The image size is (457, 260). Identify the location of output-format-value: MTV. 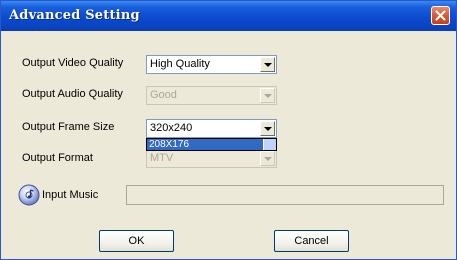
(162, 158).